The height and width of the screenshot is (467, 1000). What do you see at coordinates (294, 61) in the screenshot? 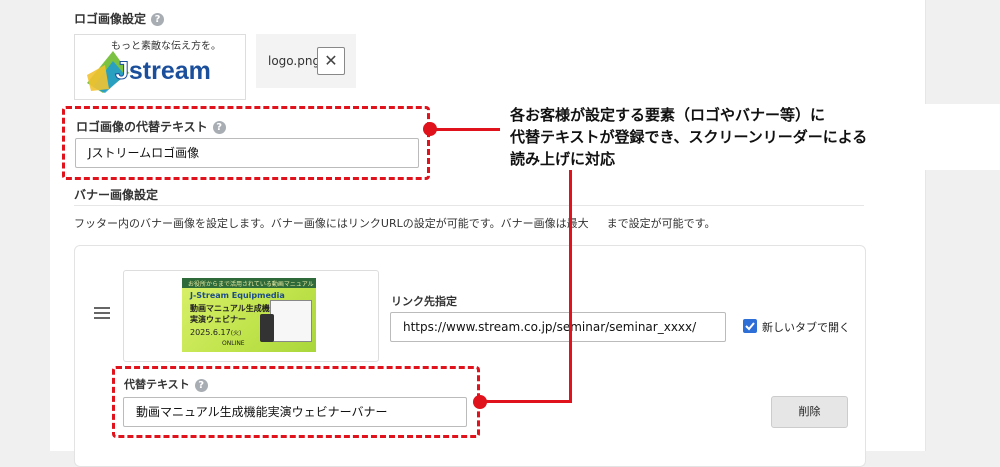
I see `file-name: logo.png` at bounding box center [294, 61].